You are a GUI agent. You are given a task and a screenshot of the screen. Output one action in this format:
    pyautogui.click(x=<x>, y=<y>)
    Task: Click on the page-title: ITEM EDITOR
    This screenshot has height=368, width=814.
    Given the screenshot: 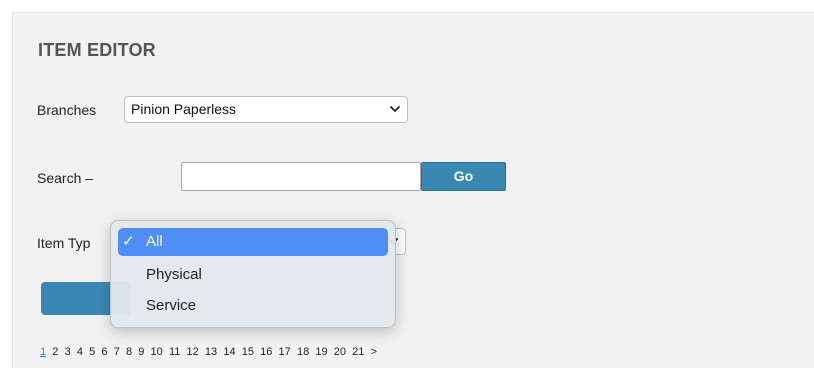 What is the action you would take?
    pyautogui.click(x=97, y=50)
    